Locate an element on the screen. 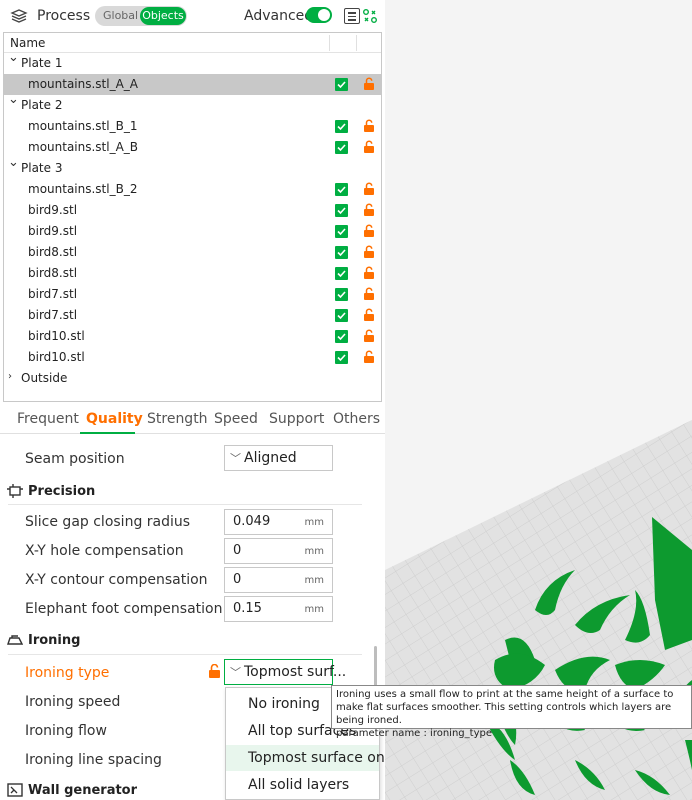  tree-row-label: mountains.stl_A_B is located at coordinates (83, 147).